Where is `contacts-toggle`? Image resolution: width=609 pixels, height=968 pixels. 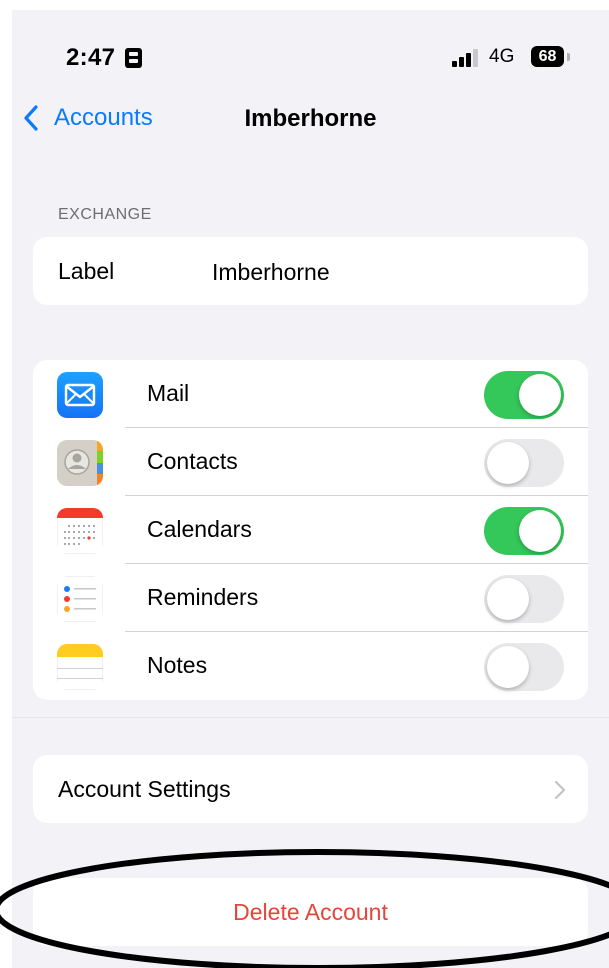 contacts-toggle is located at coordinates (524, 463).